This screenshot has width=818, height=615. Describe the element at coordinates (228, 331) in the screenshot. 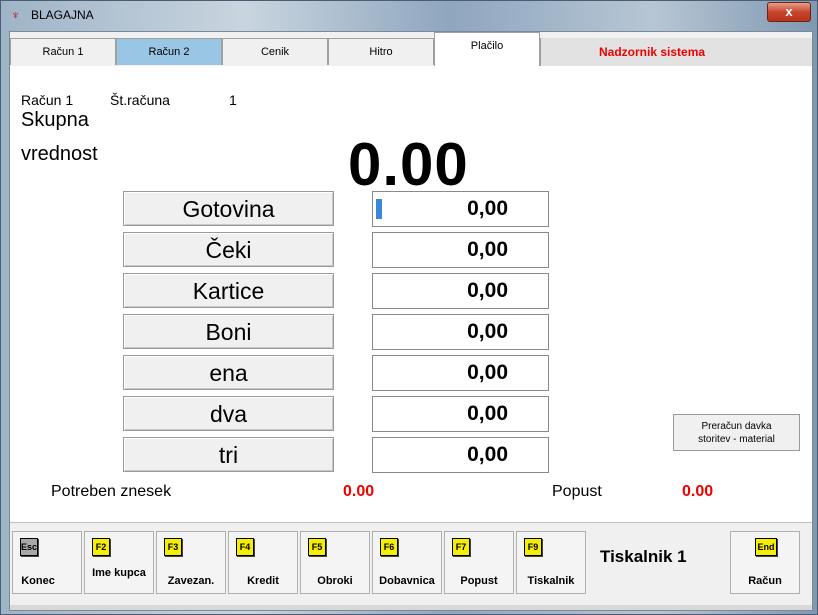

I see `payment-button-boni: Boni` at that location.